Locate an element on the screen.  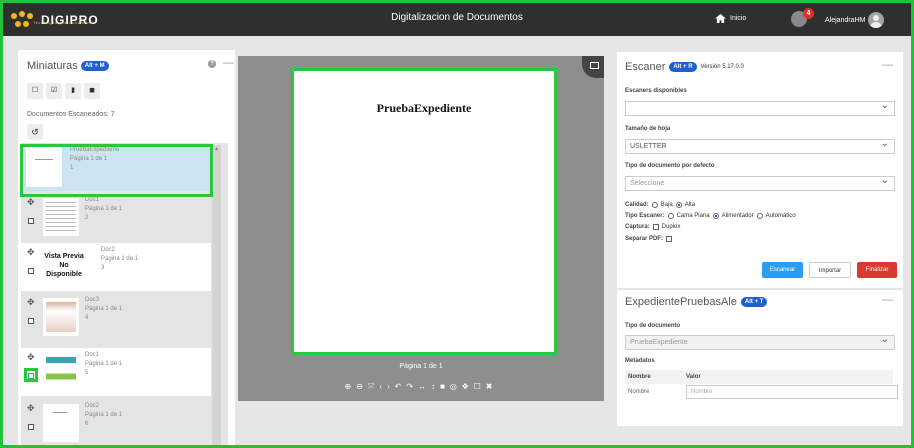
user-menu: AlejandraHM is located at coordinates (855, 20).